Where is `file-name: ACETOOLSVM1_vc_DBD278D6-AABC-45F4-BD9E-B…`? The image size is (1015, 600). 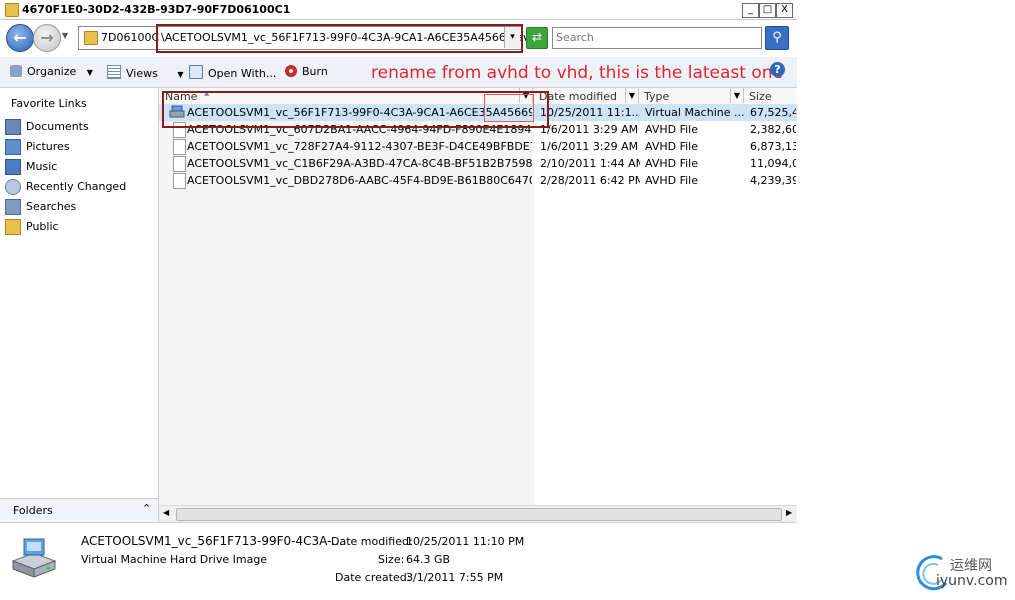 file-name: ACETOOLSVM1_vc_DBD278D6-AABC-45F4-BD9E-B… is located at coordinates (359, 180).